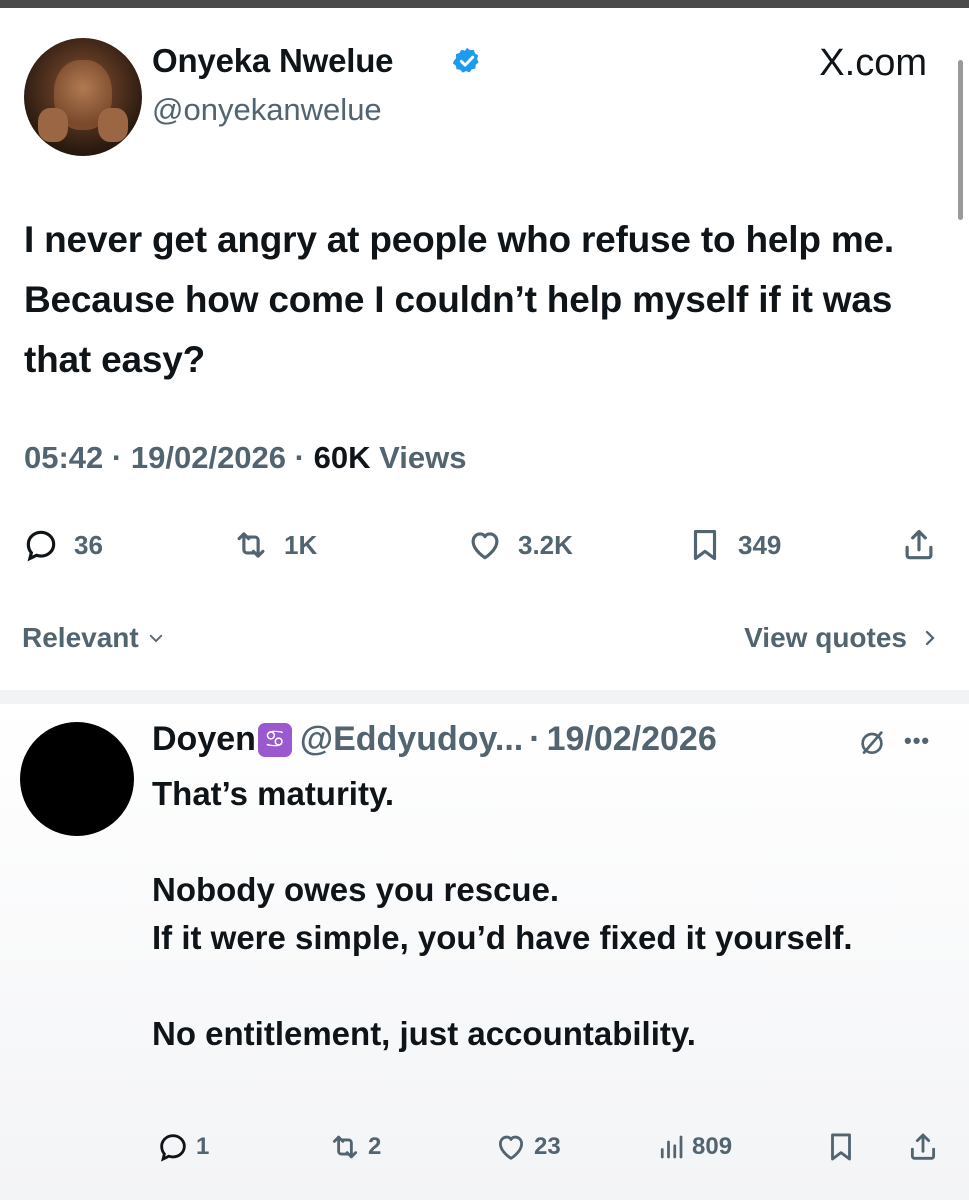  What do you see at coordinates (375, 1146) in the screenshot?
I see `reply-repost-count: 2` at bounding box center [375, 1146].